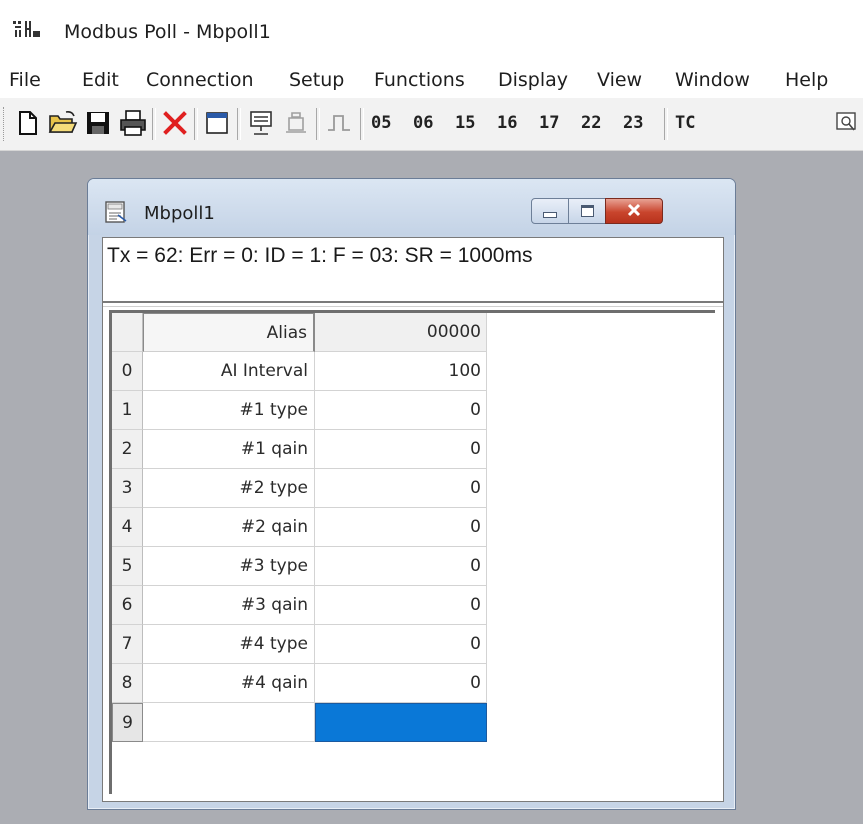 The image size is (863, 824). Describe the element at coordinates (100, 80) in the screenshot. I see `menu-edit: Edit` at that location.